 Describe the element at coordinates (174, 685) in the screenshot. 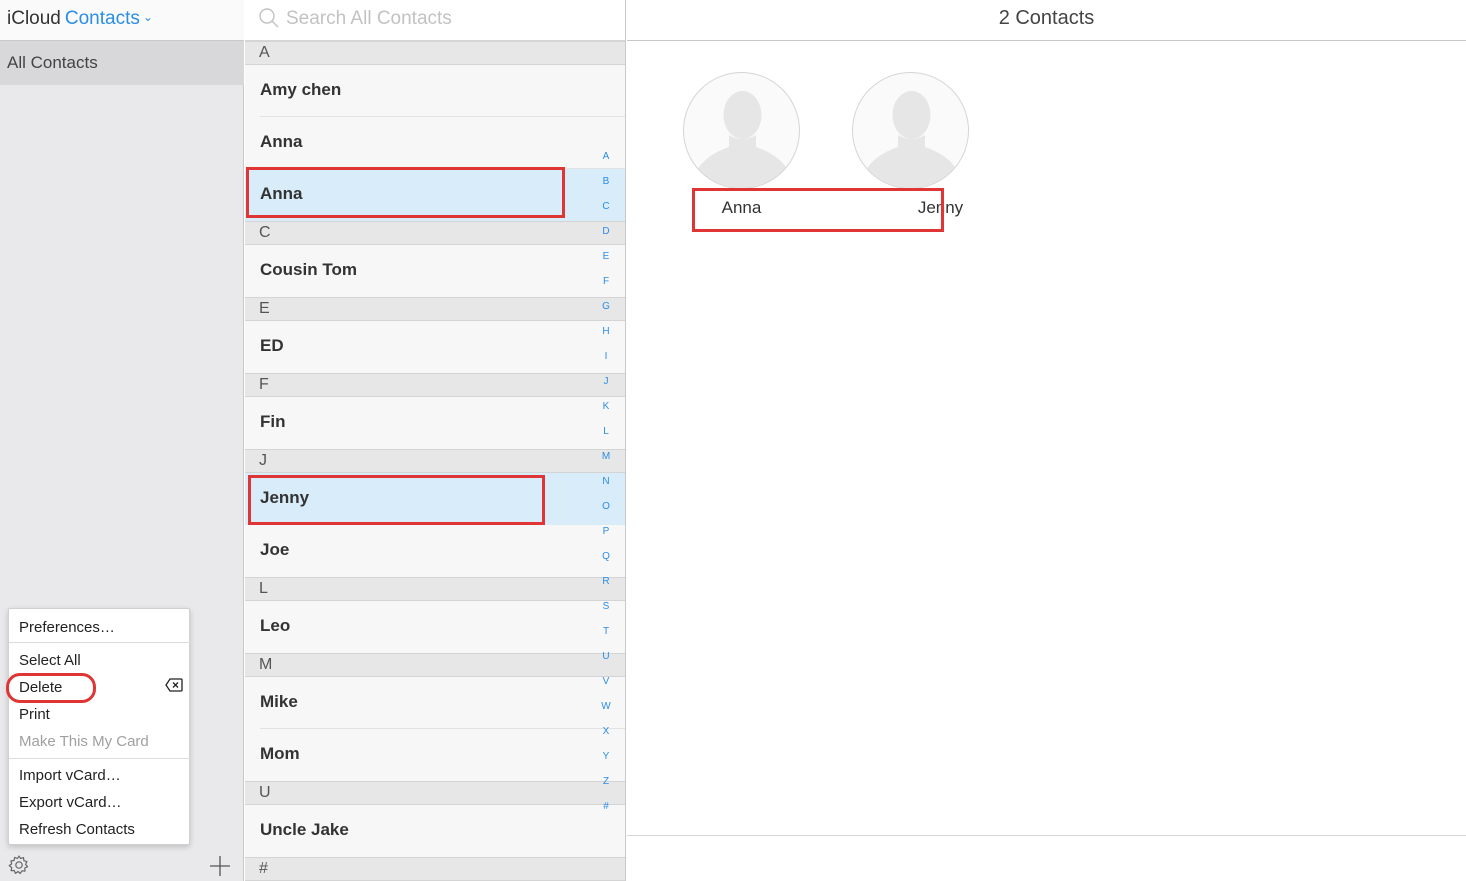

I see `delete-key-icon` at that location.